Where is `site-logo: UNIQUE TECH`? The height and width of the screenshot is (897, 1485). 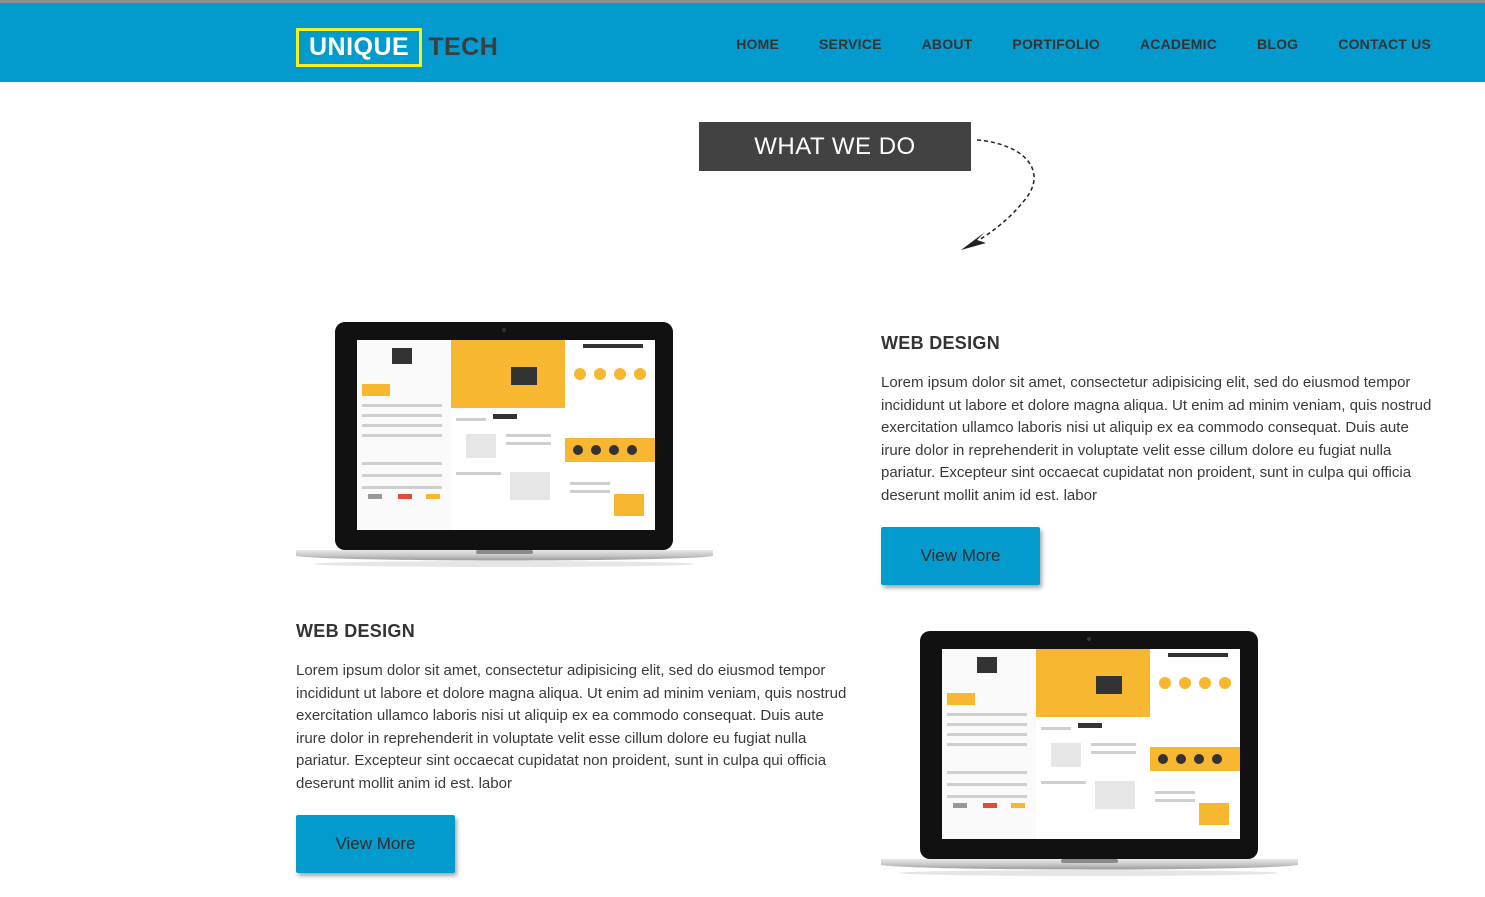
site-logo: UNIQUE TECH is located at coordinates (397, 47).